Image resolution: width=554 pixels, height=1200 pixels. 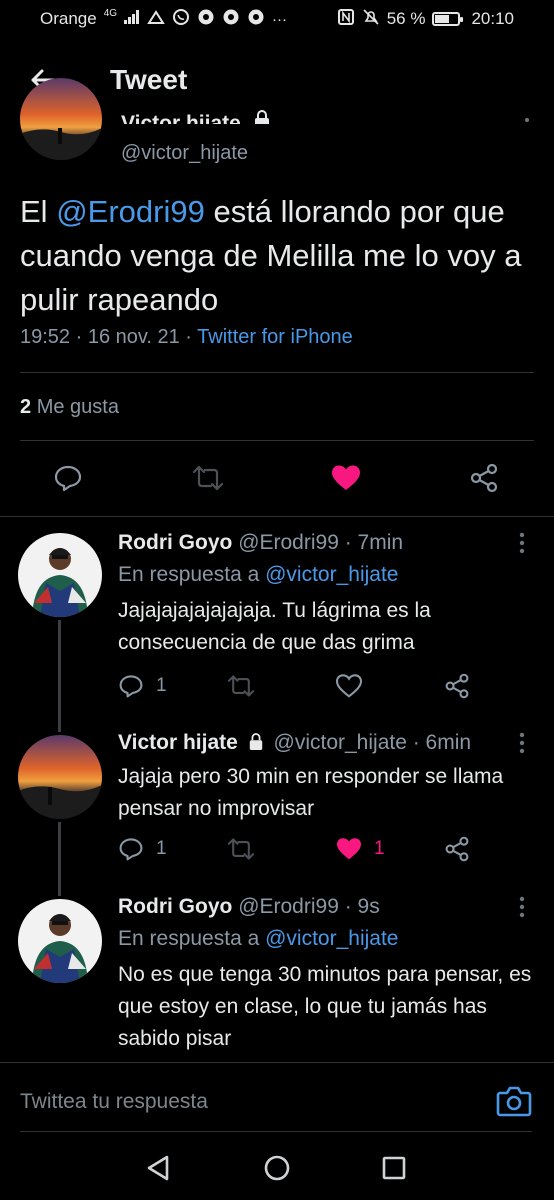 What do you see at coordinates (309, 906) in the screenshot?
I see `author-handle-time: @Erodri99 · 9s` at bounding box center [309, 906].